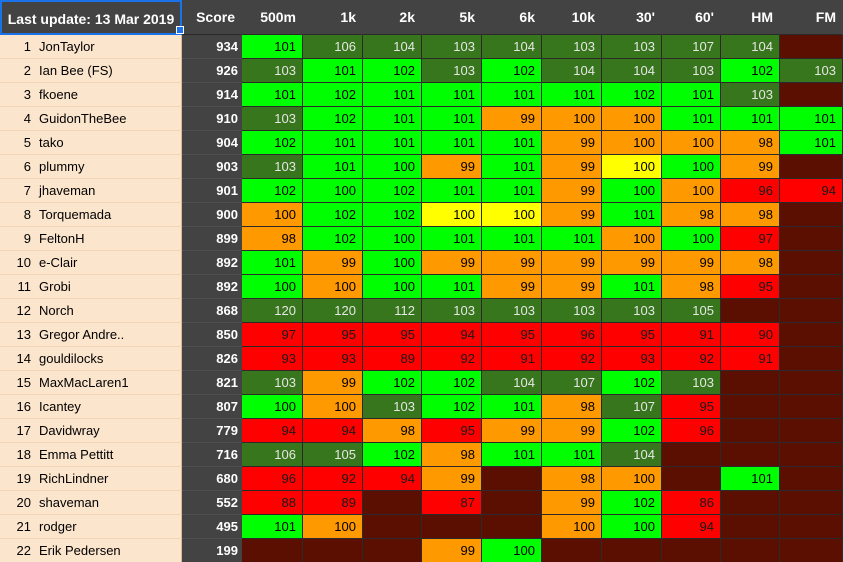 This screenshot has width=843, height=562. What do you see at coordinates (691, 95) in the screenshot?
I see `result-cell-60: 101` at bounding box center [691, 95].